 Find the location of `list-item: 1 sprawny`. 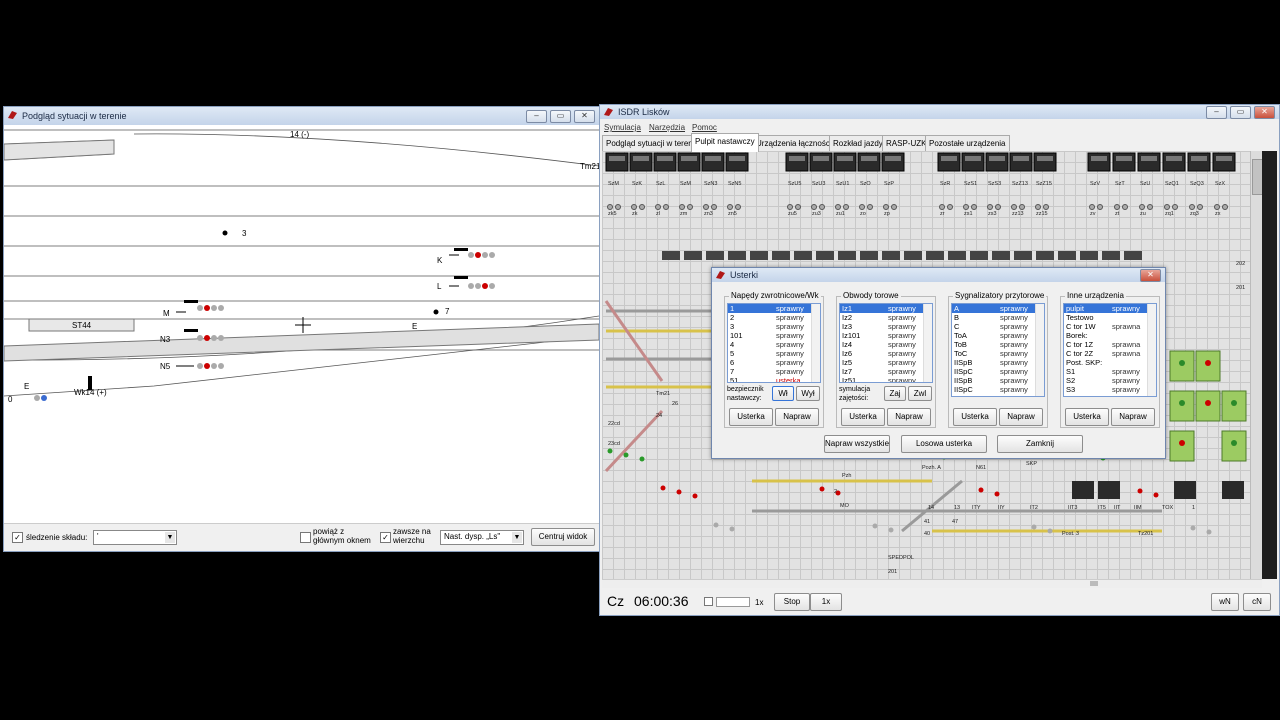

list-item: 1 sprawny is located at coordinates (774, 308).